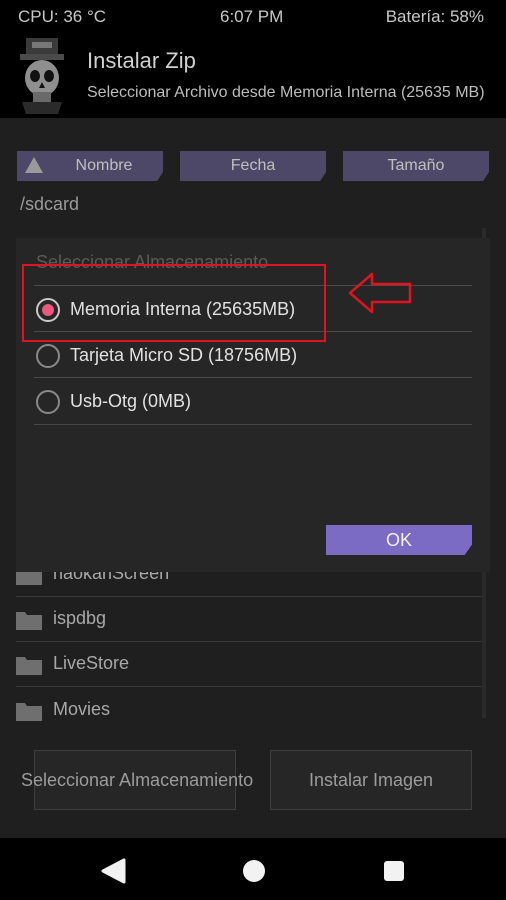 This screenshot has height=900, width=506. What do you see at coordinates (249, 710) in the screenshot?
I see `list-item: Movies` at bounding box center [249, 710].